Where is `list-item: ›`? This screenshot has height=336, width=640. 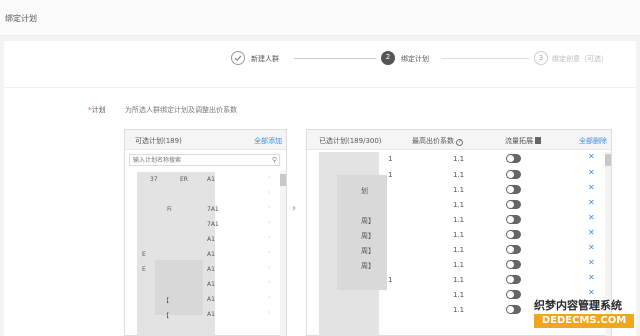
list-item: › is located at coordinates (202, 194).